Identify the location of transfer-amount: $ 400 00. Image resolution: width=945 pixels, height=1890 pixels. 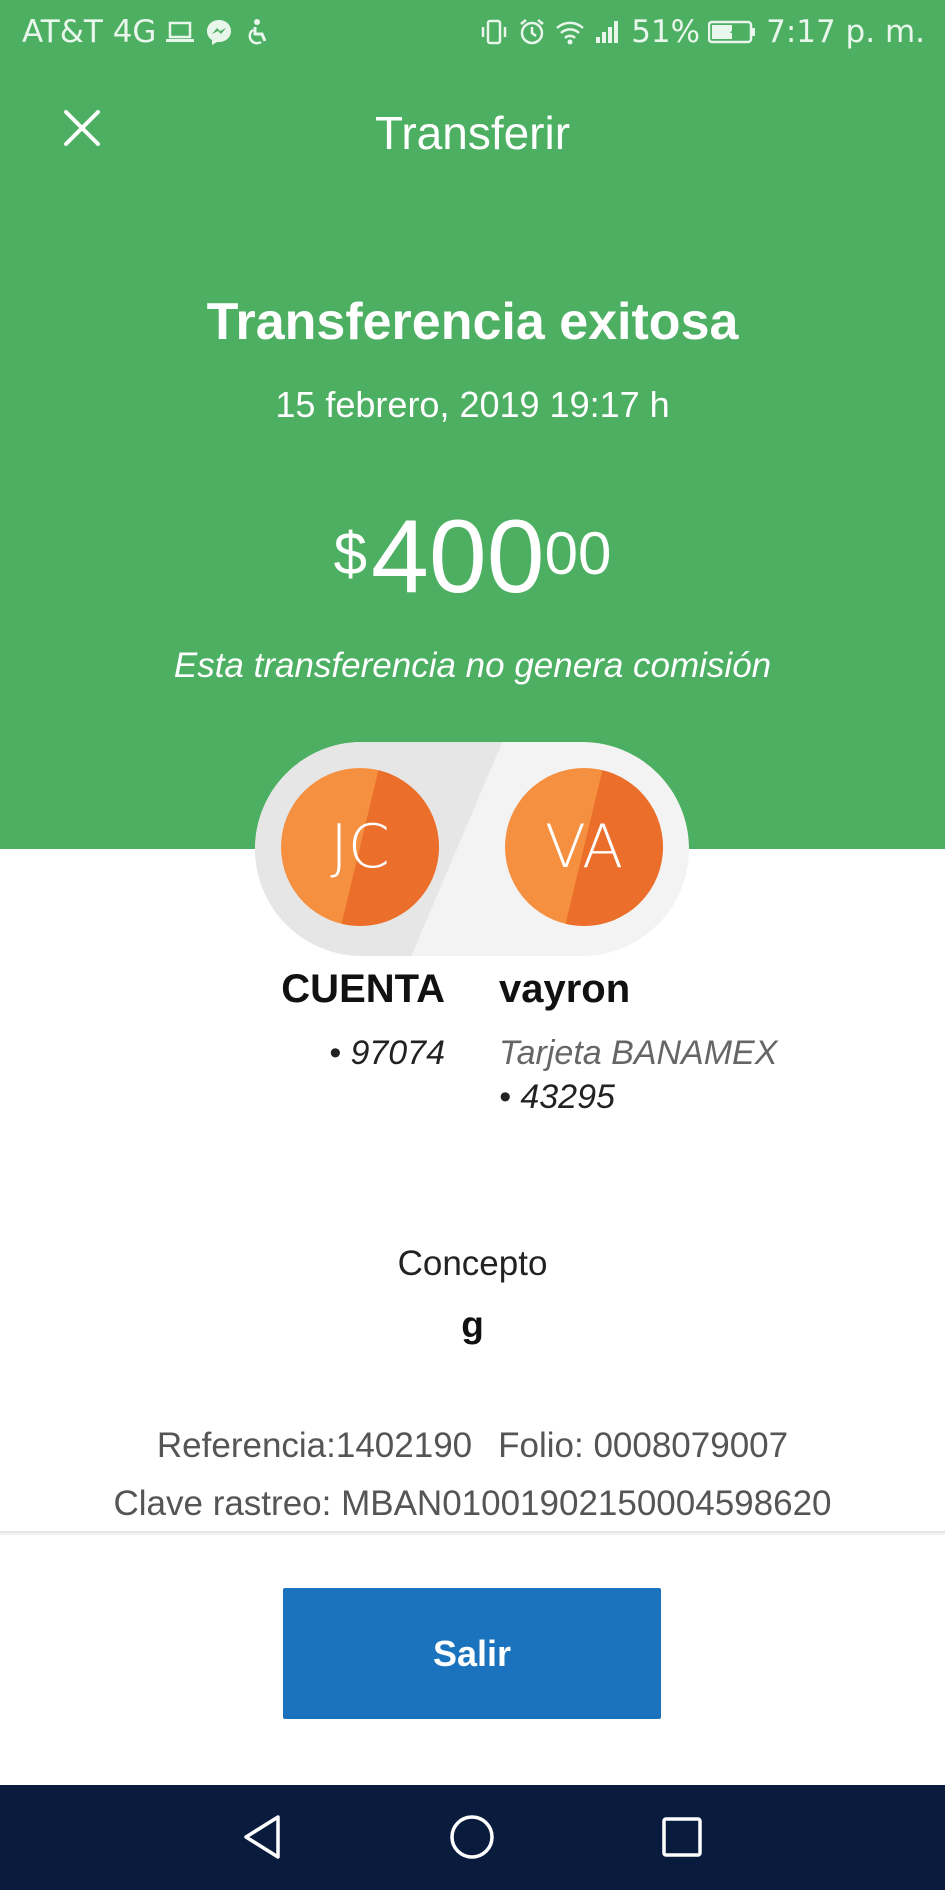
(472, 557).